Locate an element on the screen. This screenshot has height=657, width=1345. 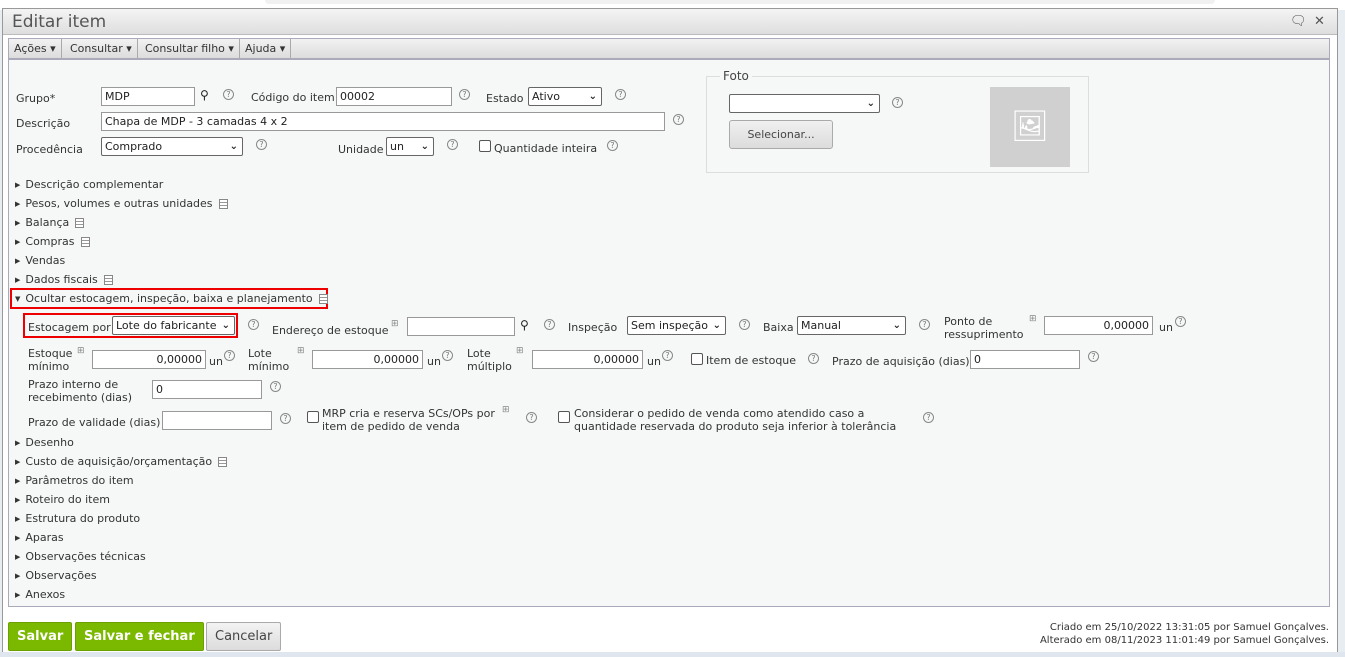
section-toggle: ▶ Aparas is located at coordinates (39, 538).